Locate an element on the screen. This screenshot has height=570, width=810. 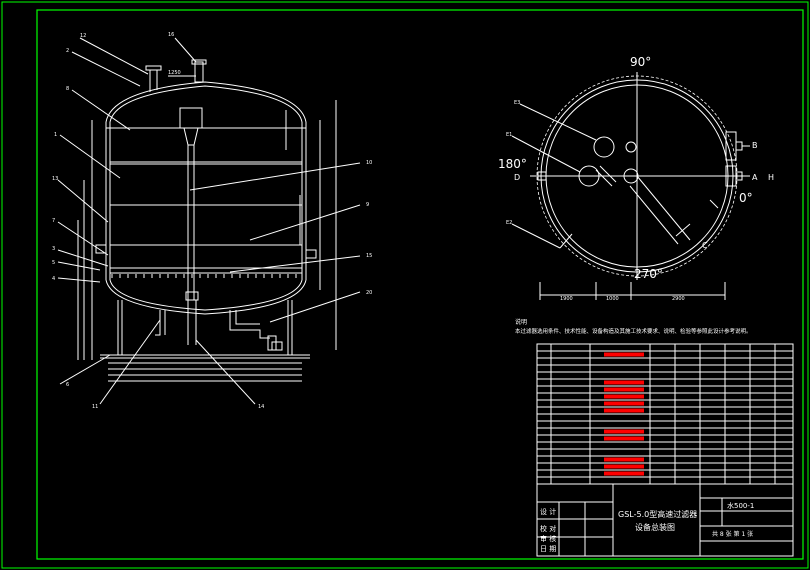
leader-9: 9 is located at coordinates (367, 205).